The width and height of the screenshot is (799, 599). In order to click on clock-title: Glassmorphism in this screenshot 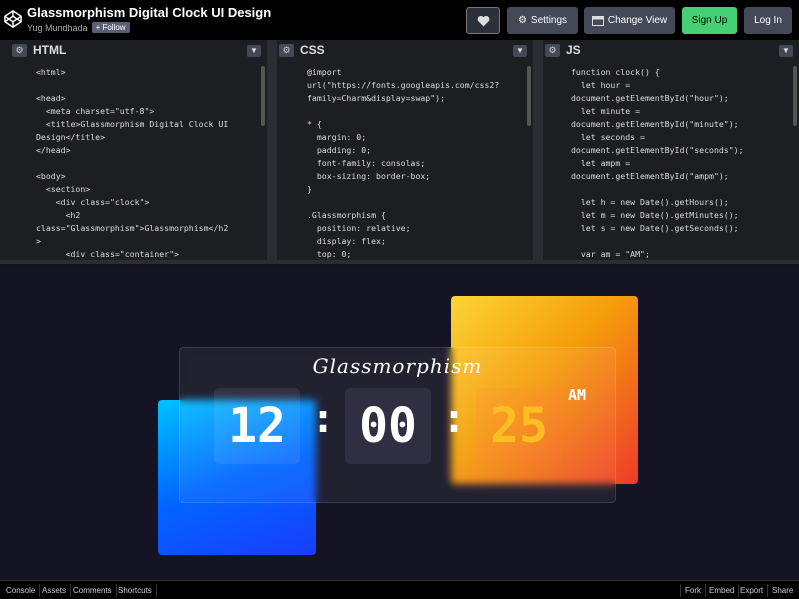, I will do `click(397, 366)`.